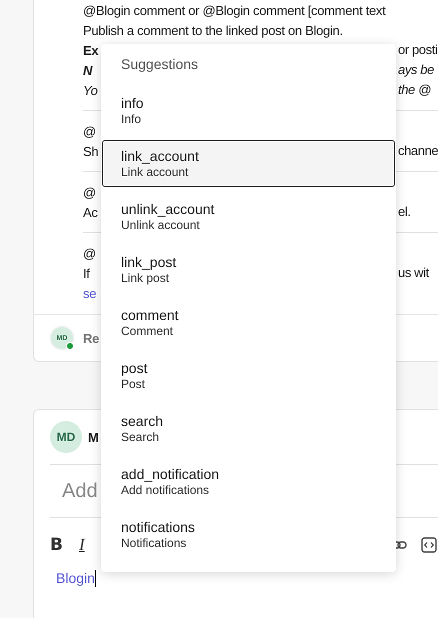  What do you see at coordinates (75, 578) in the screenshot?
I see `mention-text: Blogin` at bounding box center [75, 578].